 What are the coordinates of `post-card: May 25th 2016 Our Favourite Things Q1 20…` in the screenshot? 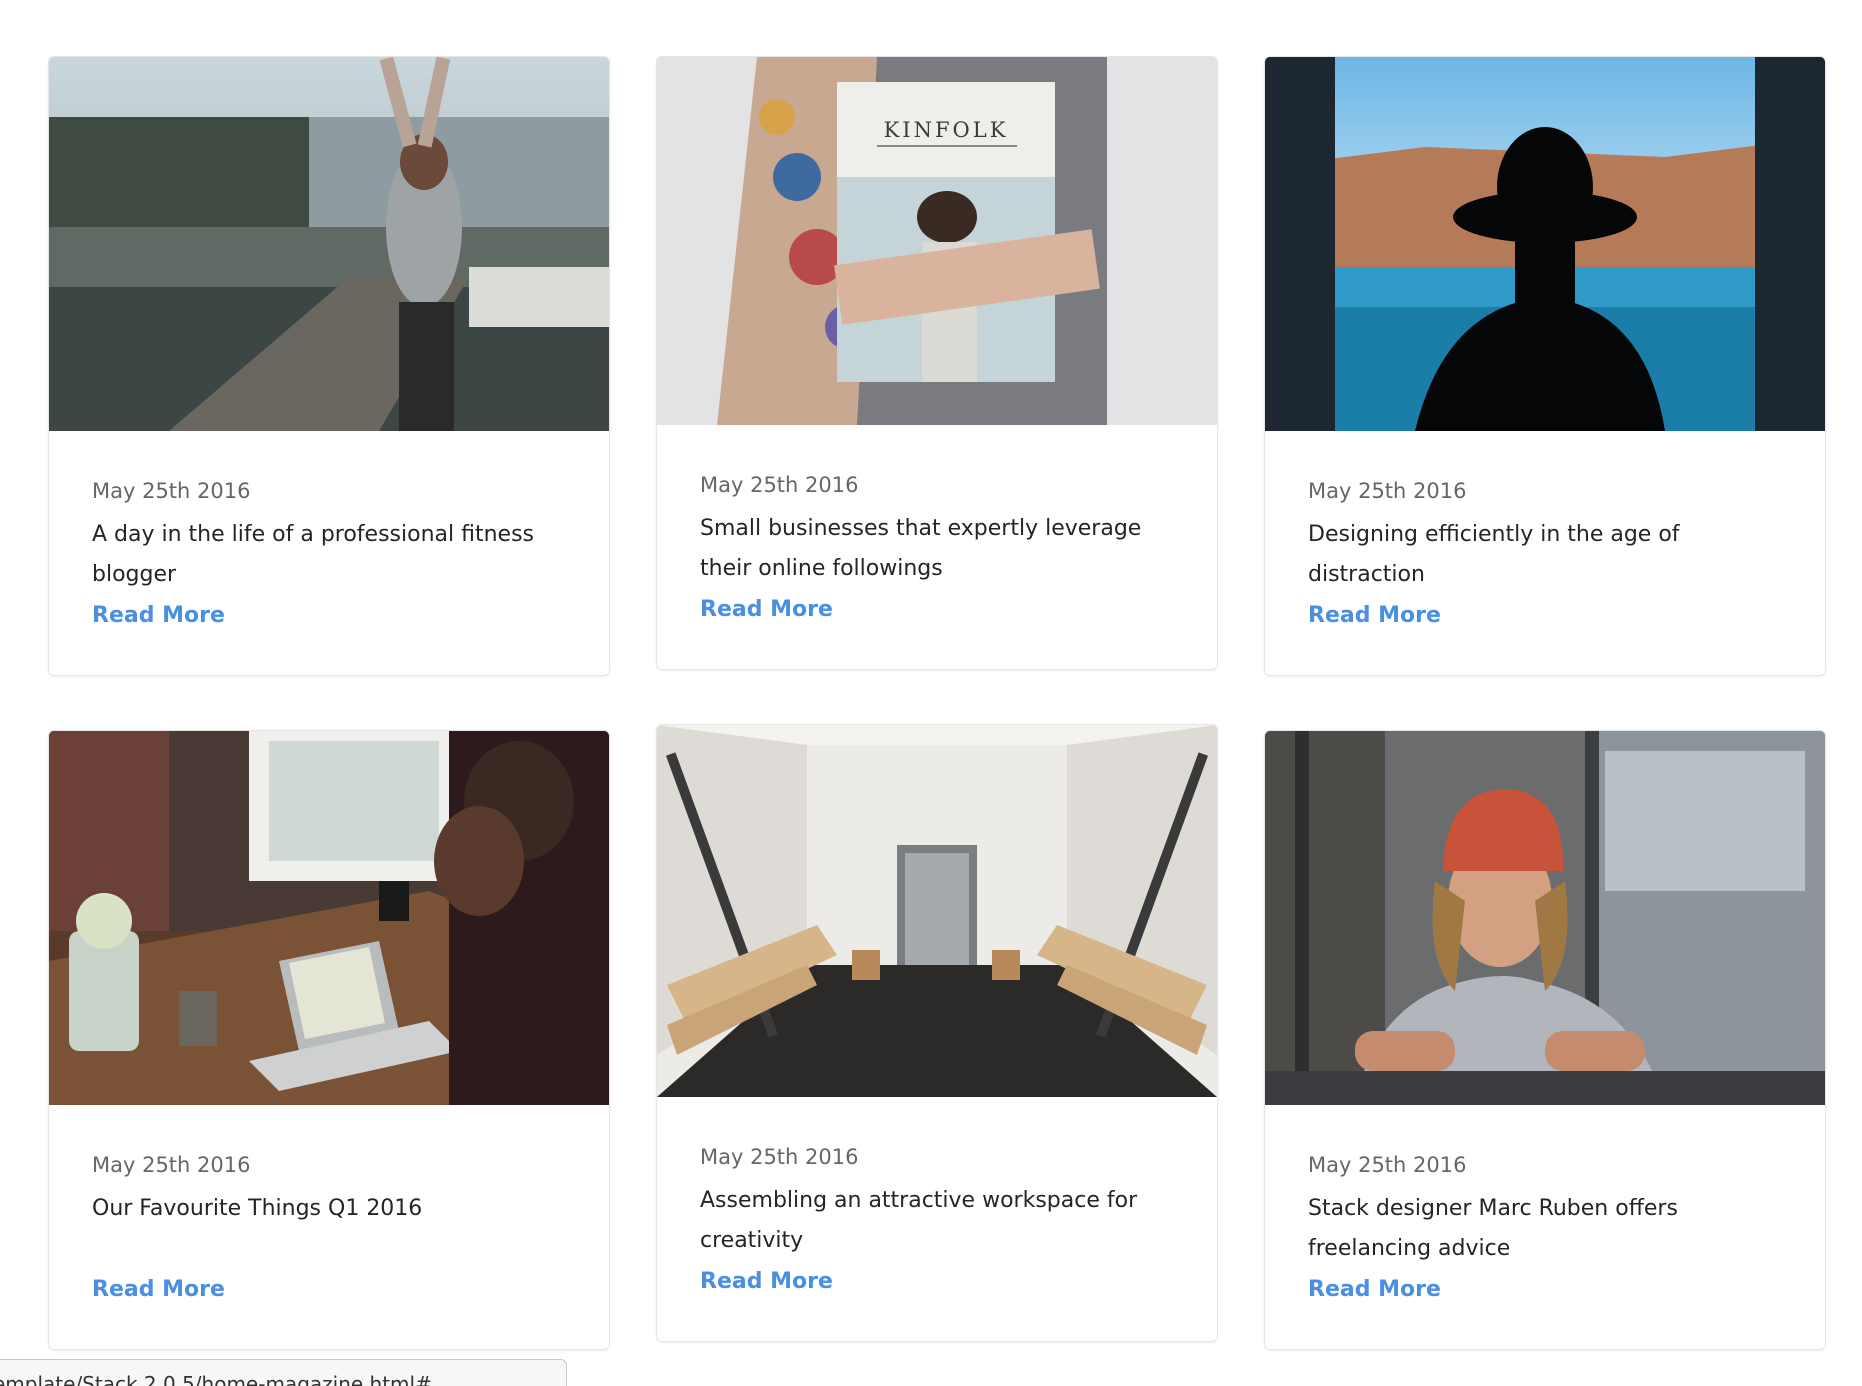 It's located at (329, 1040).